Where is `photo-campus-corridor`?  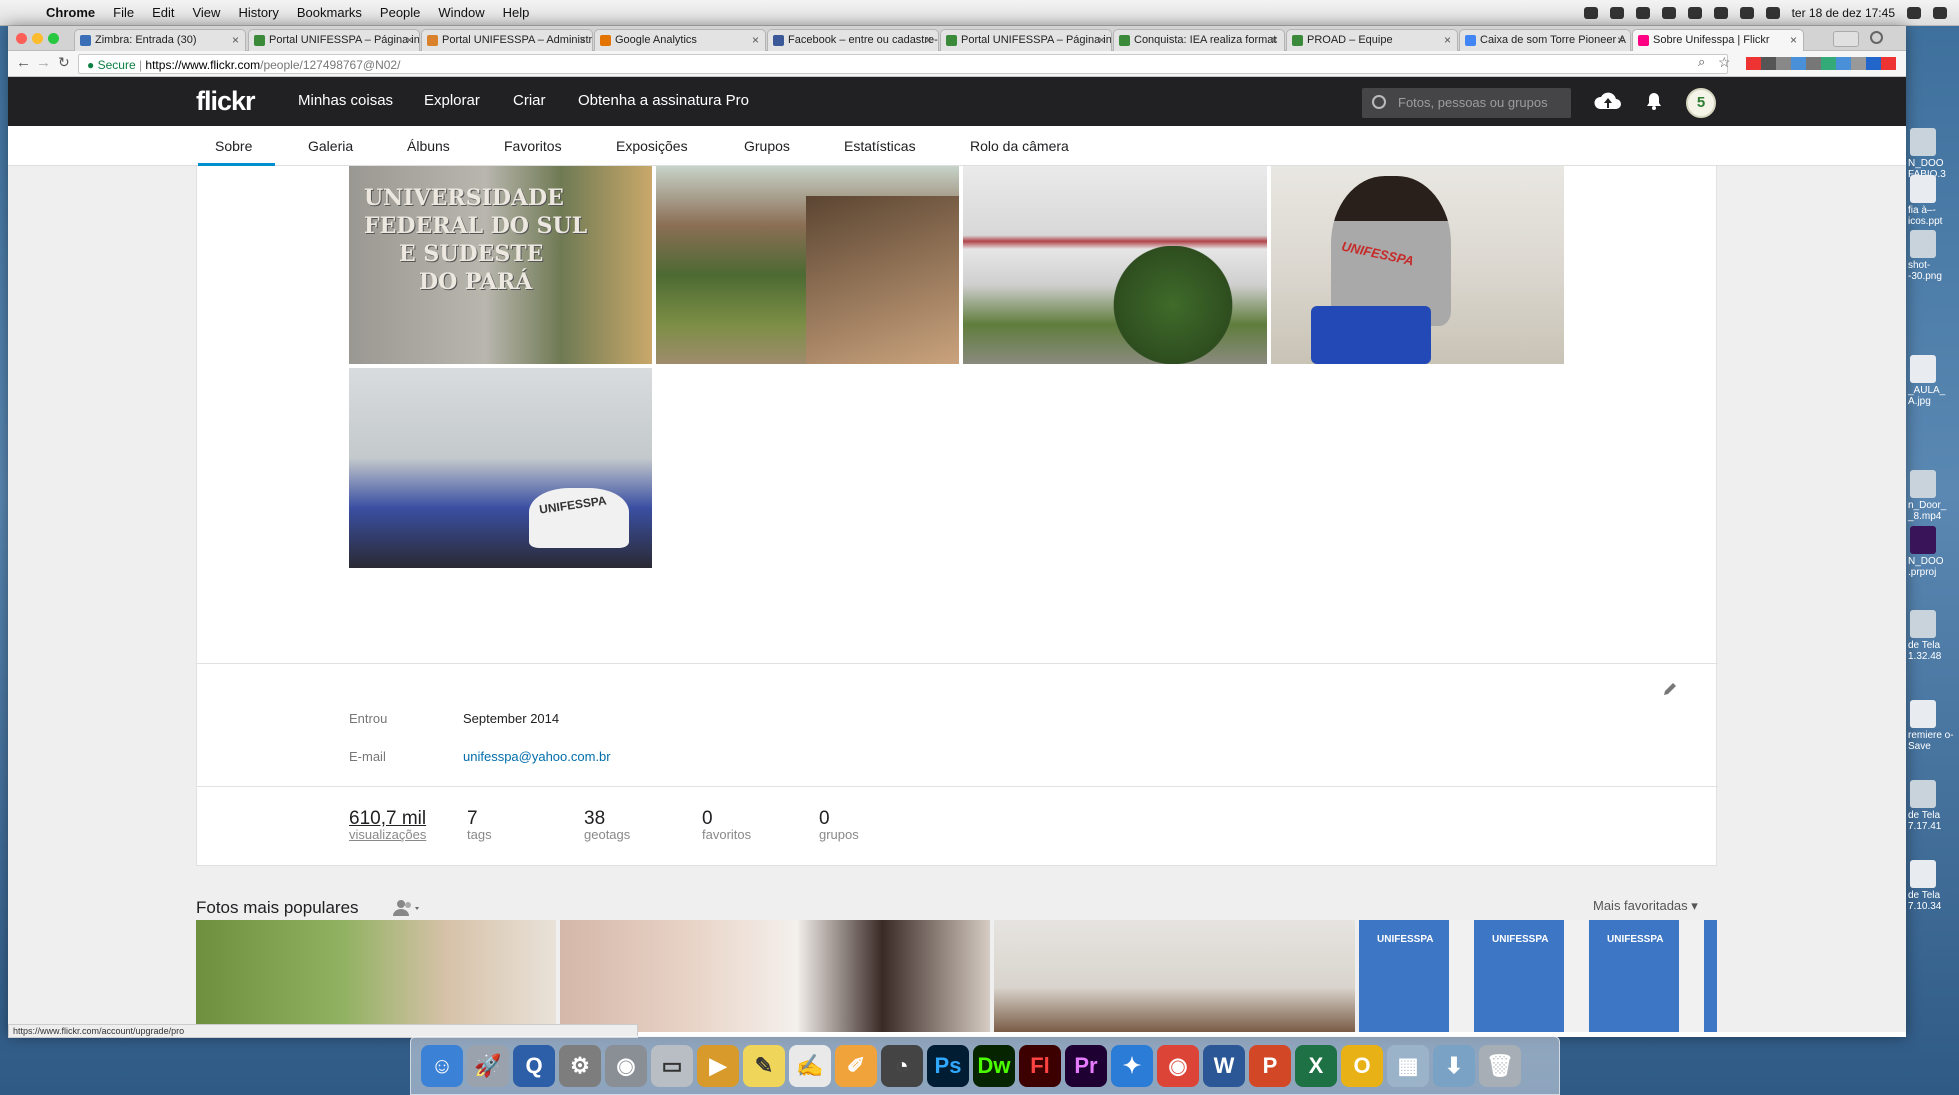 photo-campus-corridor is located at coordinates (807, 265).